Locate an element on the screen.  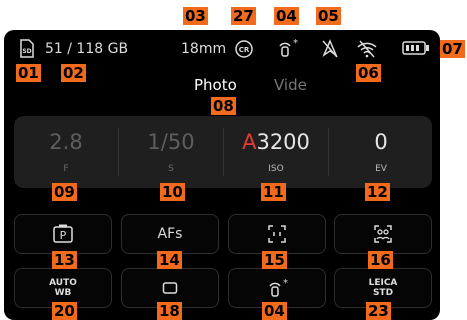
metering-button is located at coordinates (277, 234).